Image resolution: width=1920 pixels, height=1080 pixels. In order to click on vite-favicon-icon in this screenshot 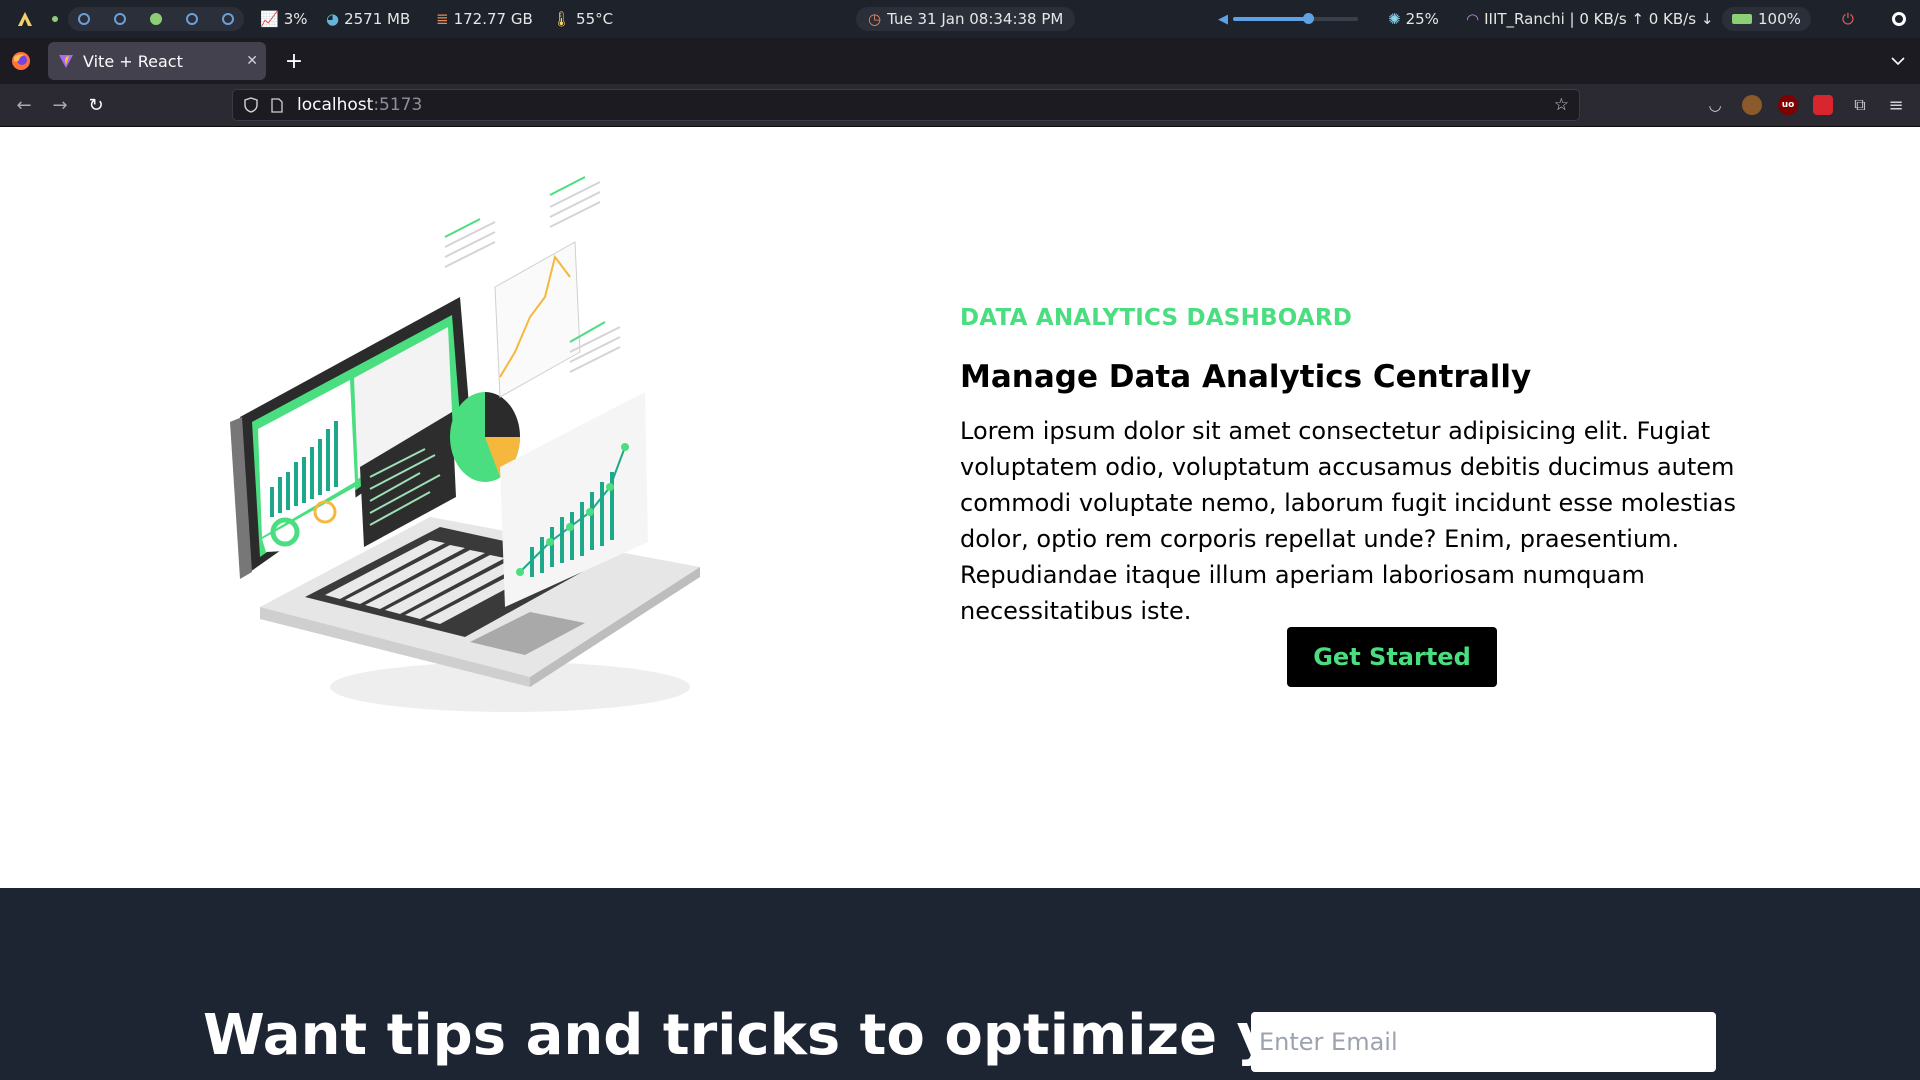, I will do `click(66, 61)`.